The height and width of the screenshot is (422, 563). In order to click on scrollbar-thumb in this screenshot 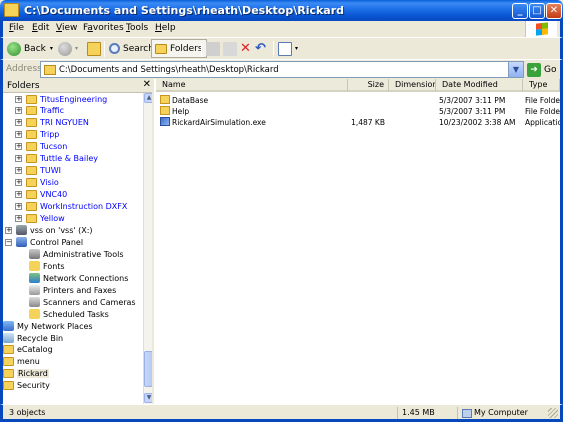, I will do `click(148, 369)`.